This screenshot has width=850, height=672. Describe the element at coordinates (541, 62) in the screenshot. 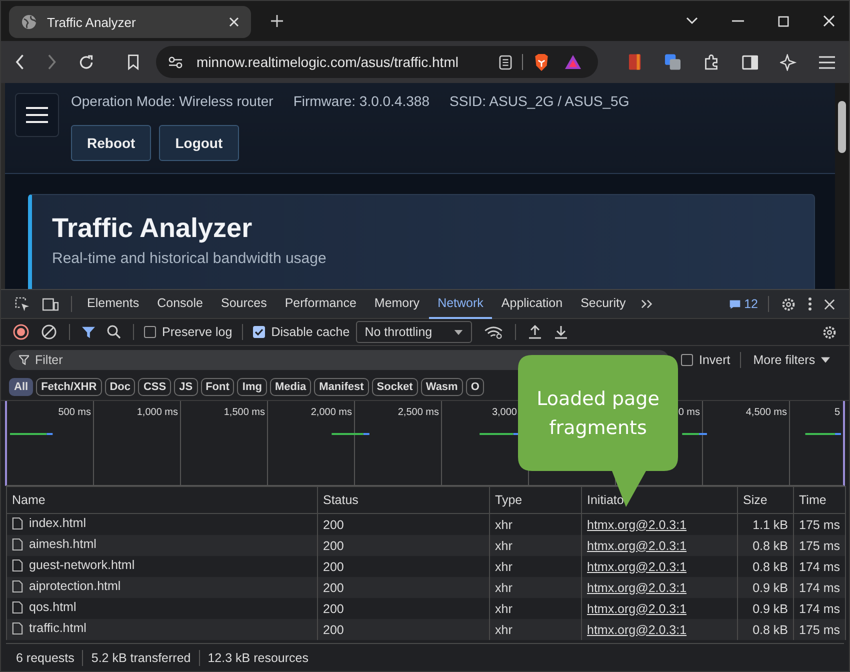

I see `lion-shield-icon` at that location.